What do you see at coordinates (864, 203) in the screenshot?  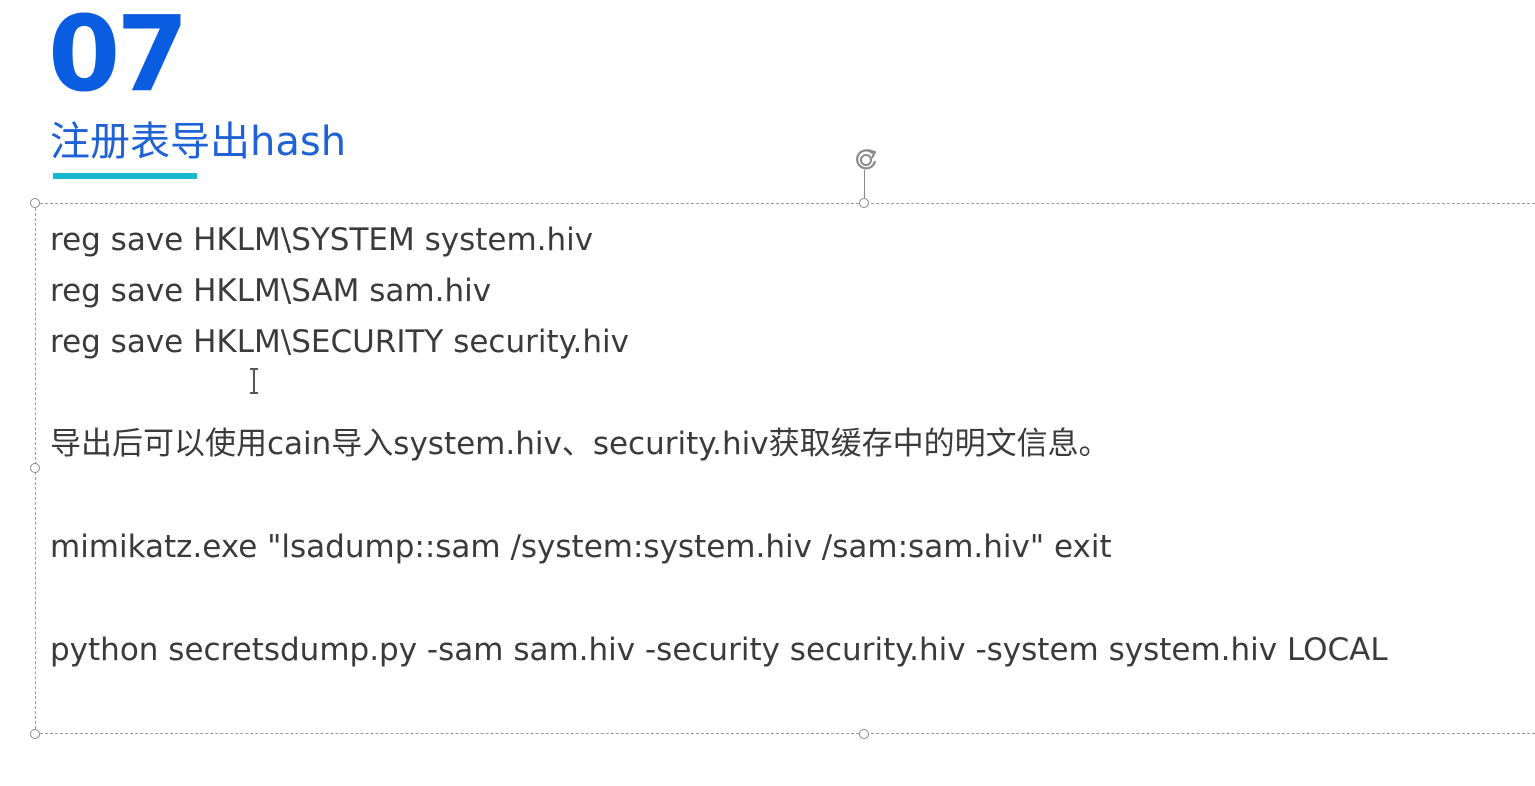 I see `resize-handle-top-center` at bounding box center [864, 203].